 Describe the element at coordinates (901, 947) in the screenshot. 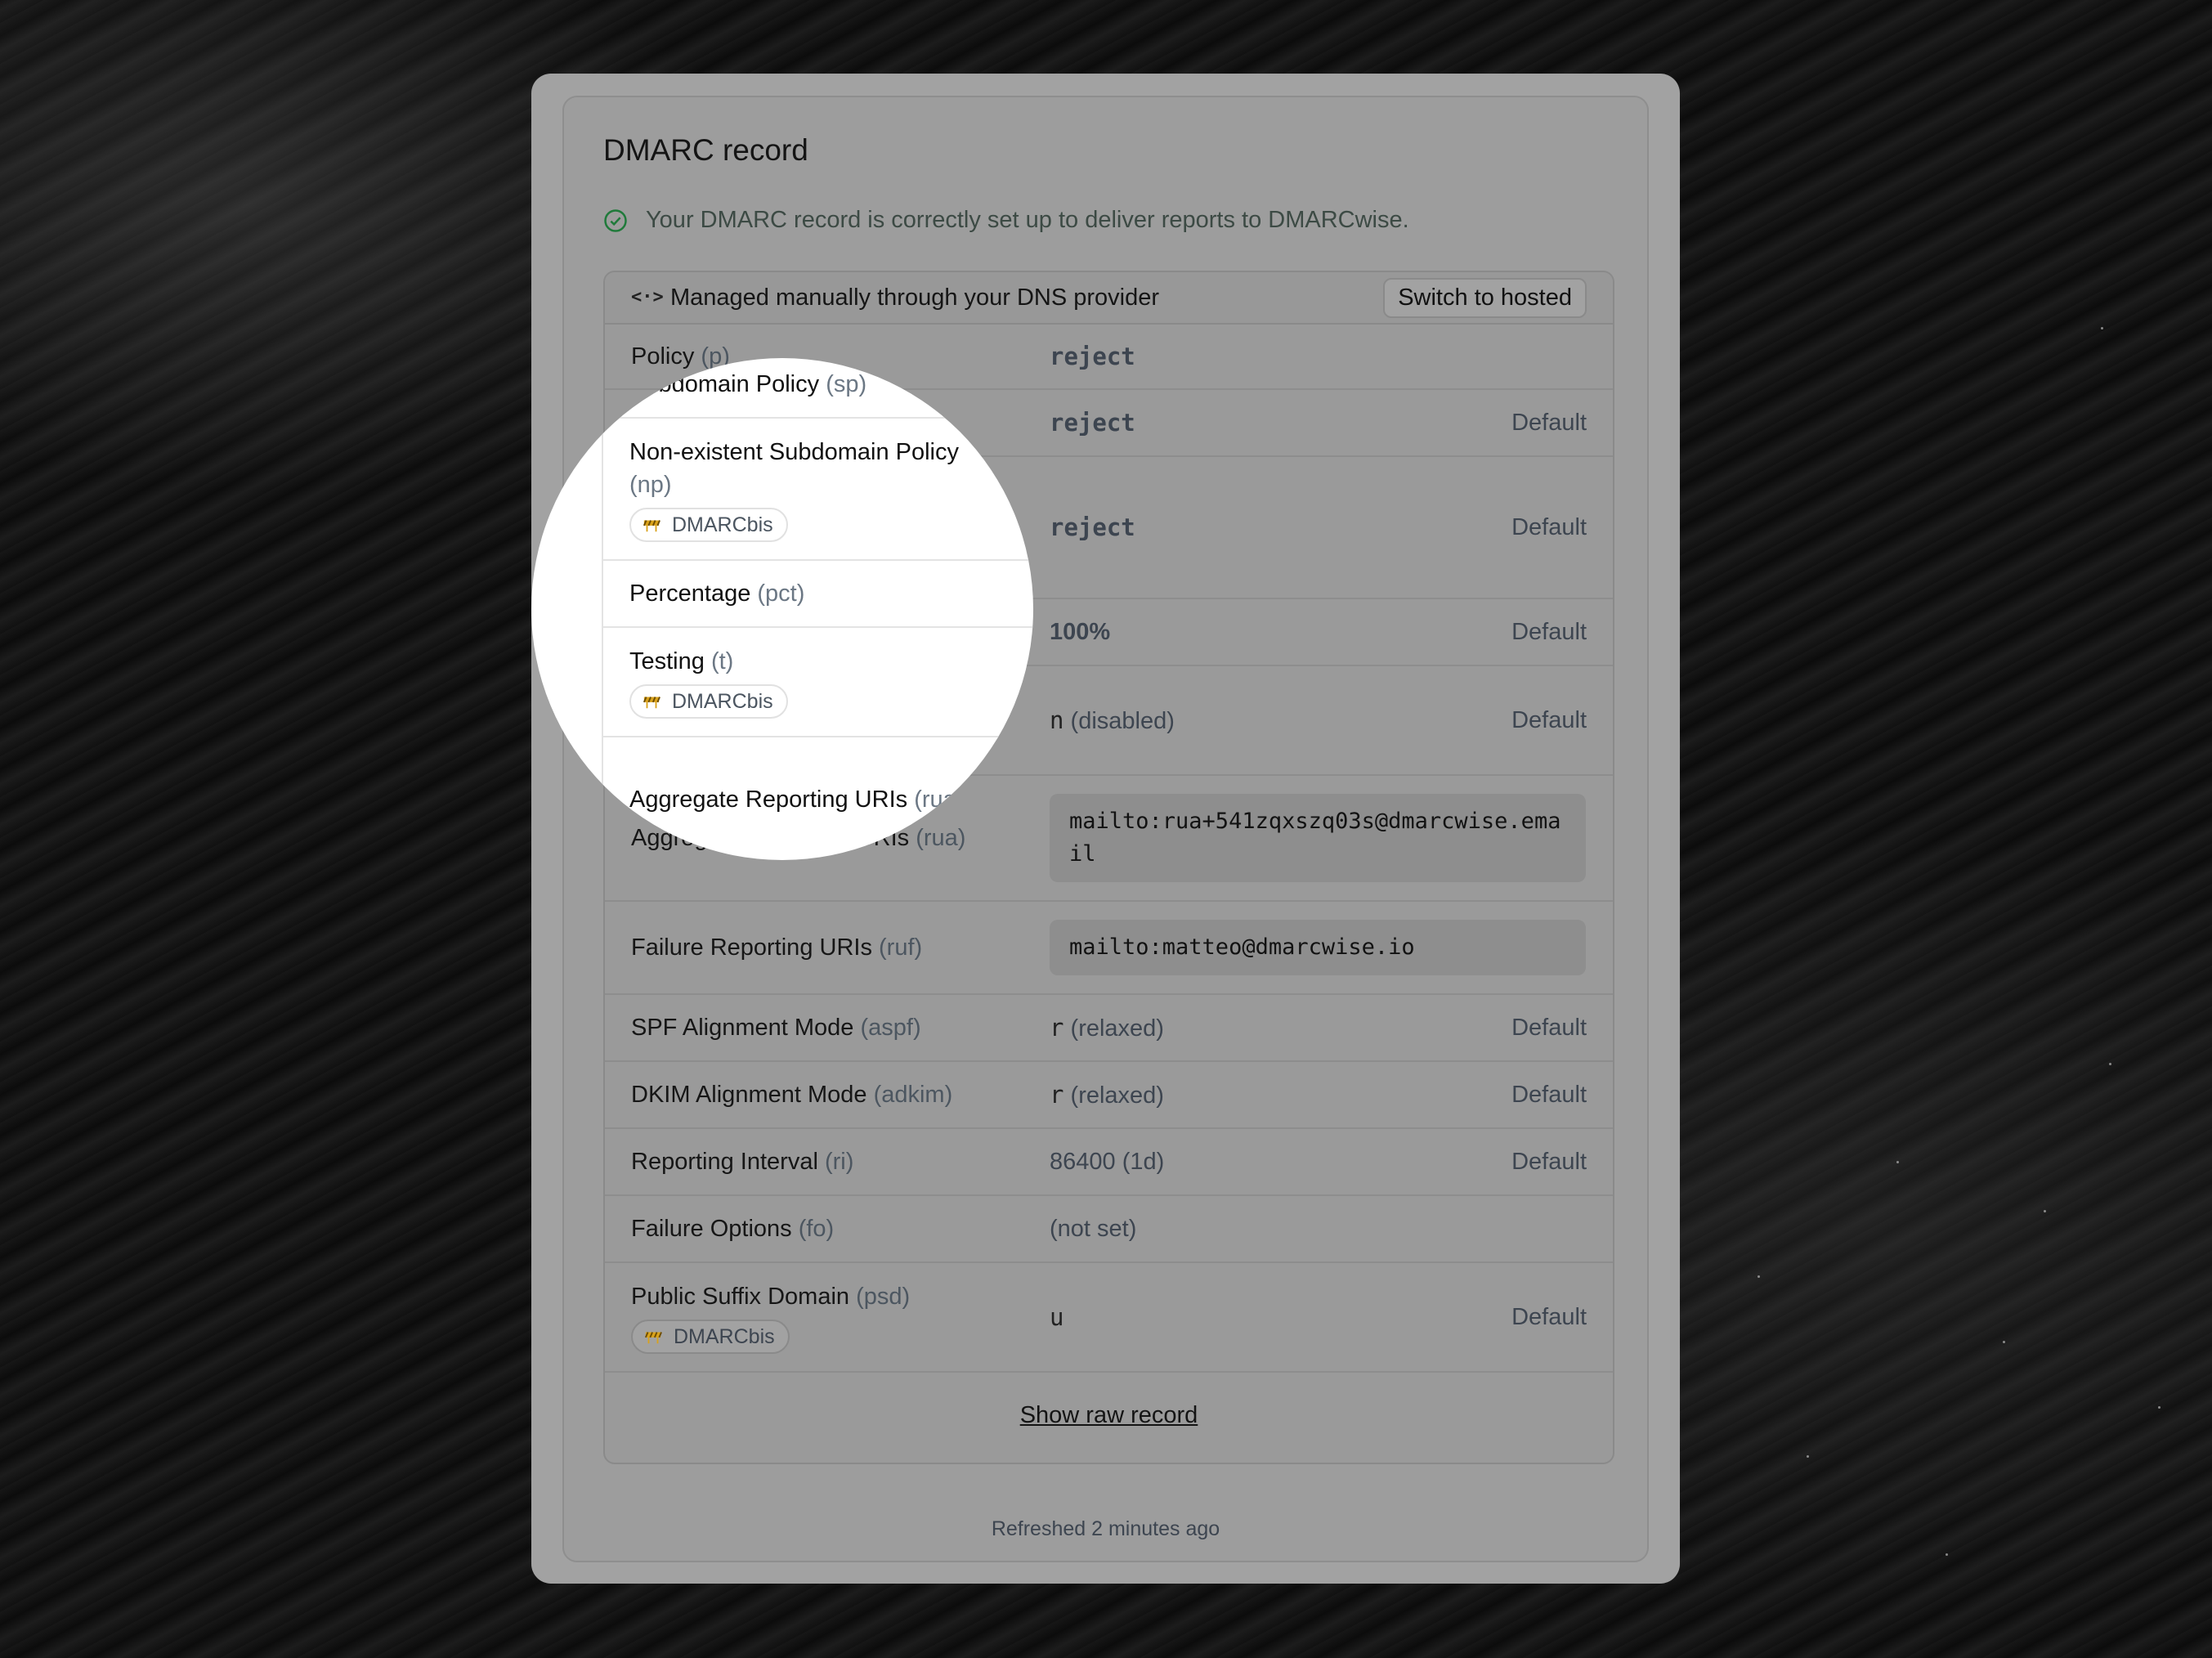

I see `tag-key: (ruf)` at that location.